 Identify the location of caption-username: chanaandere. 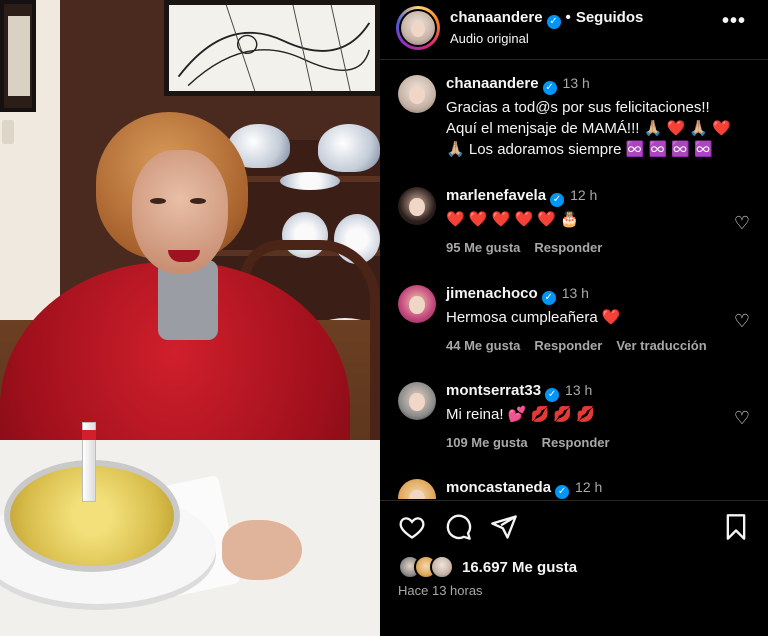
(492, 83).